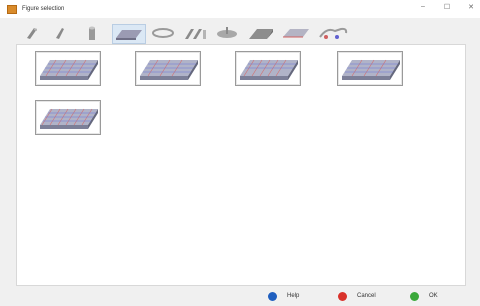 The height and width of the screenshot is (306, 480). What do you see at coordinates (283, 296) in the screenshot?
I see `help-button: Help` at bounding box center [283, 296].